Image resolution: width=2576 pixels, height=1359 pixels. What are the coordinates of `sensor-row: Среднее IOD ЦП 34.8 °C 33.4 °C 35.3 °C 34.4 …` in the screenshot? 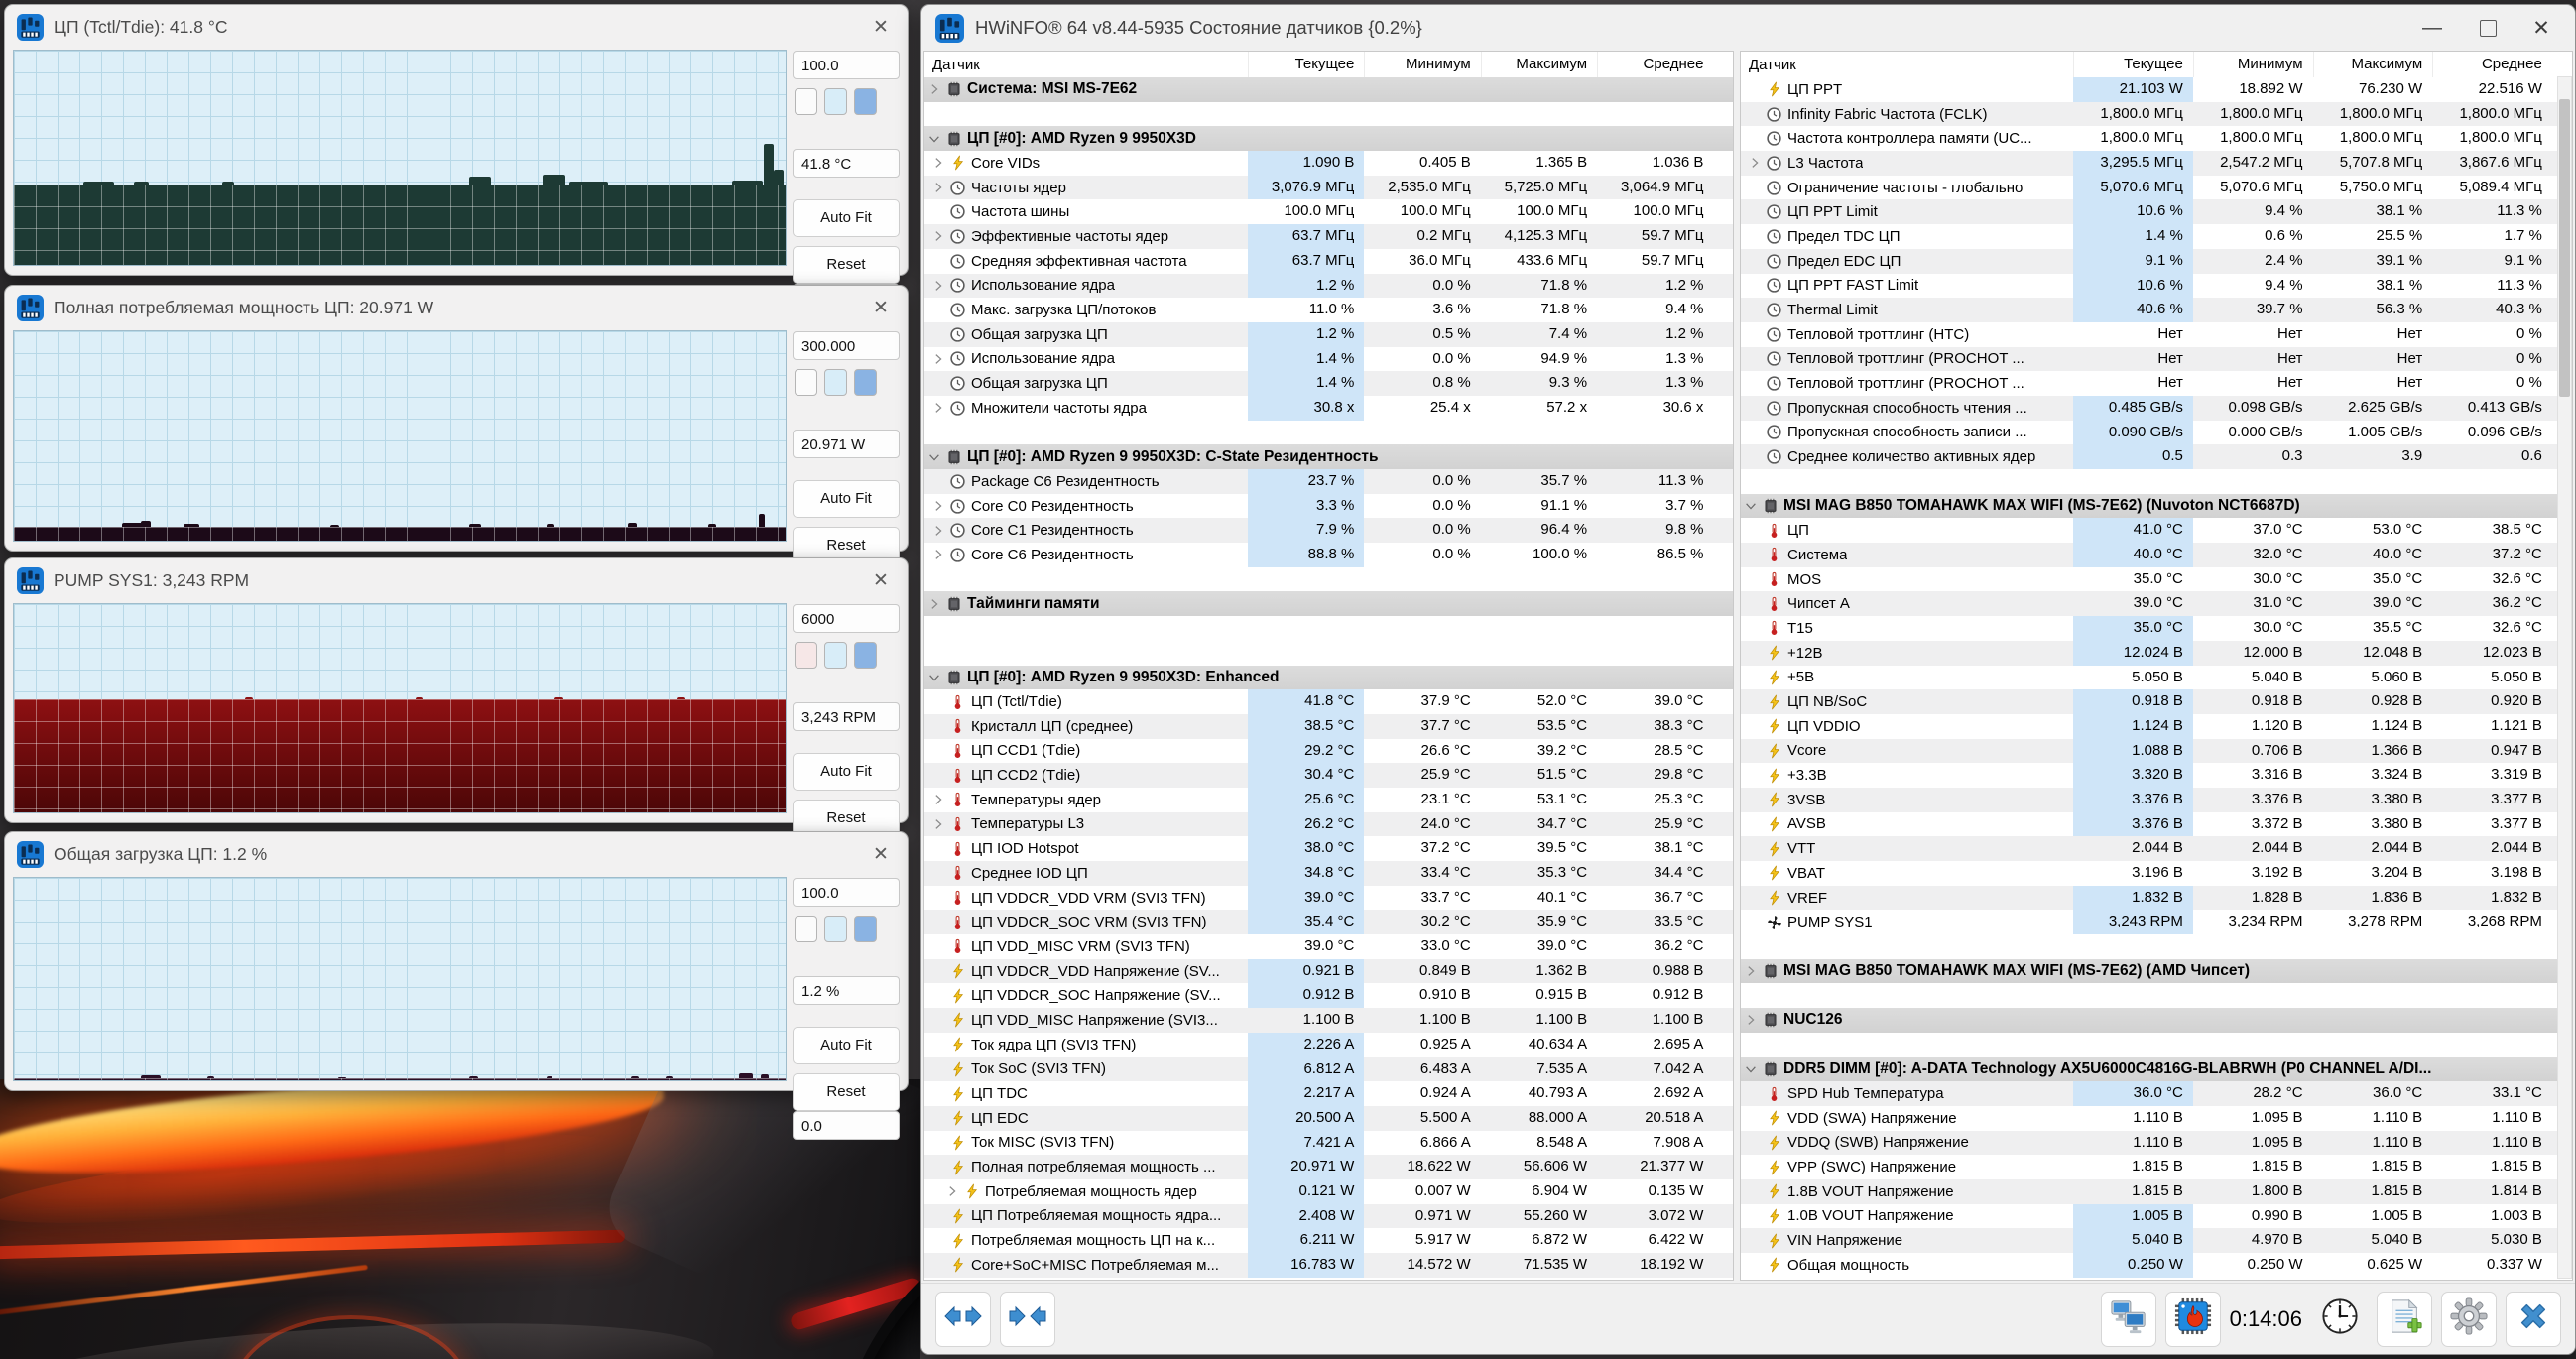 It's located at (1328, 873).